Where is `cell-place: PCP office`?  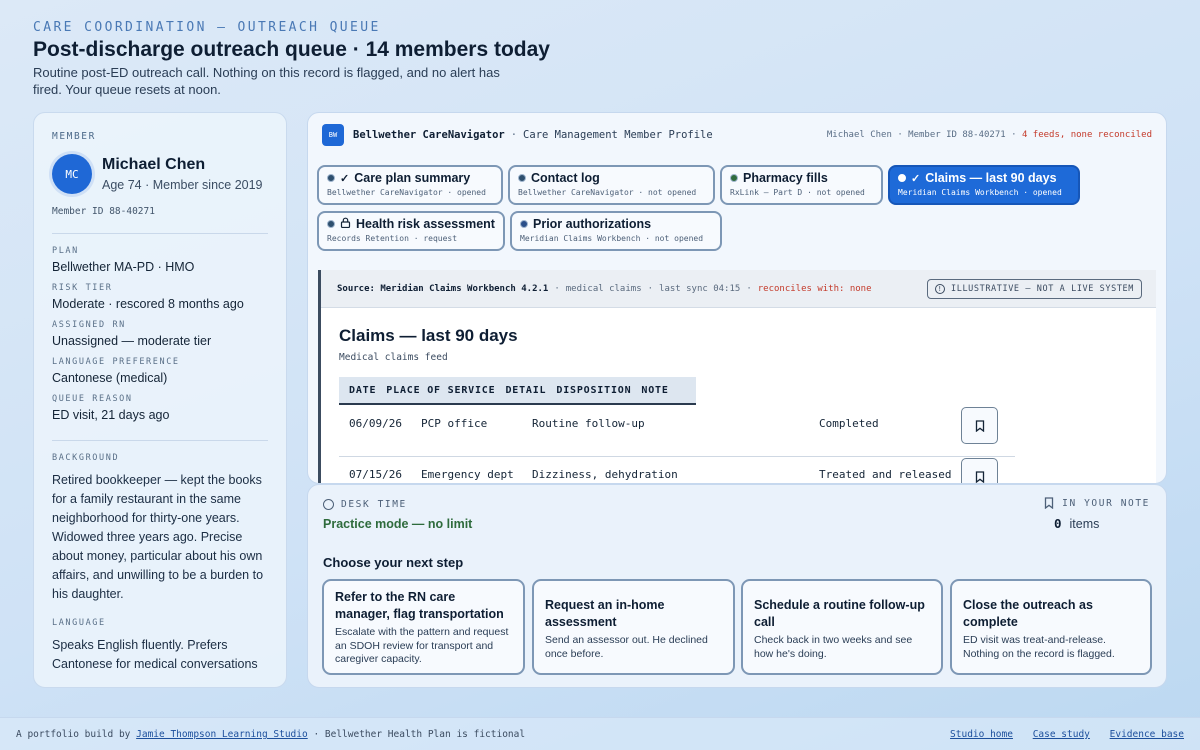
cell-place: PCP office is located at coordinates (454, 423).